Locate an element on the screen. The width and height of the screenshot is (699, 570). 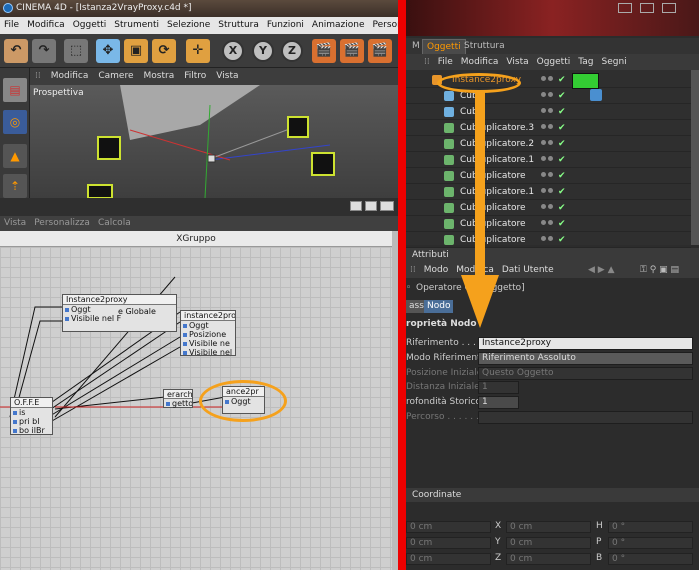
move-axis-icon: ✛ is located at coordinates (198, 51).